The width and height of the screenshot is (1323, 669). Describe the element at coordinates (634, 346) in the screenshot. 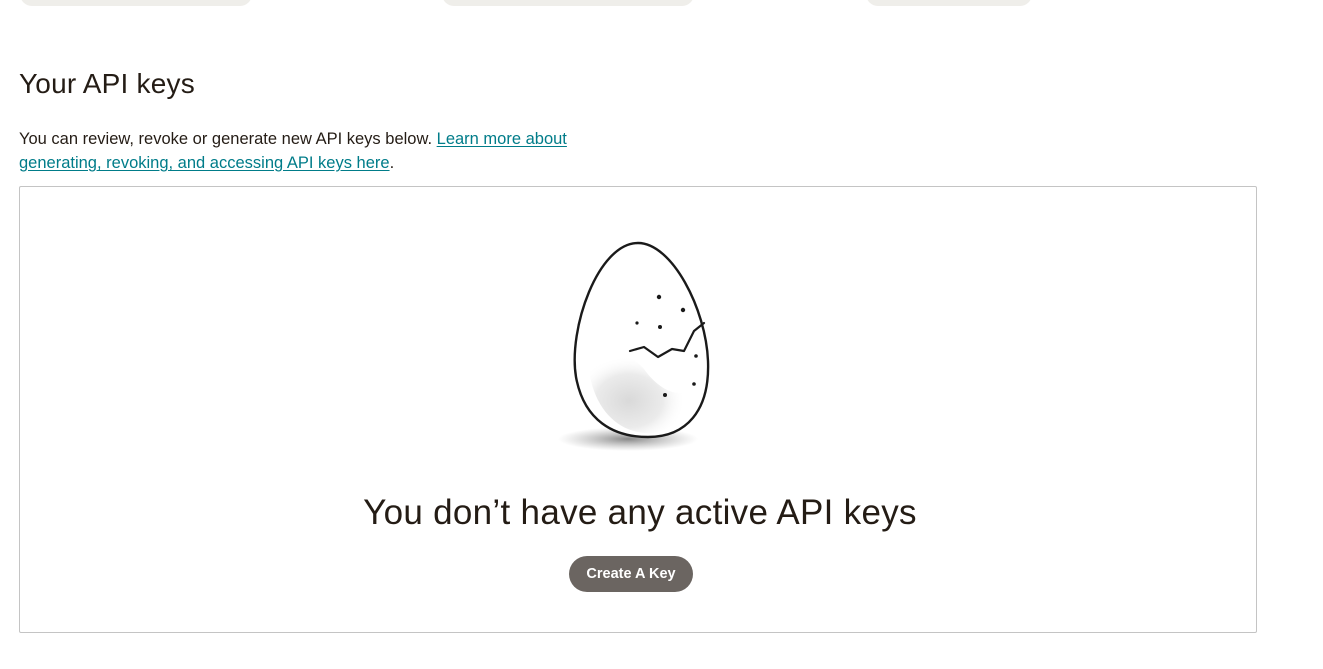

I see `cracked-egg-illustration` at that location.